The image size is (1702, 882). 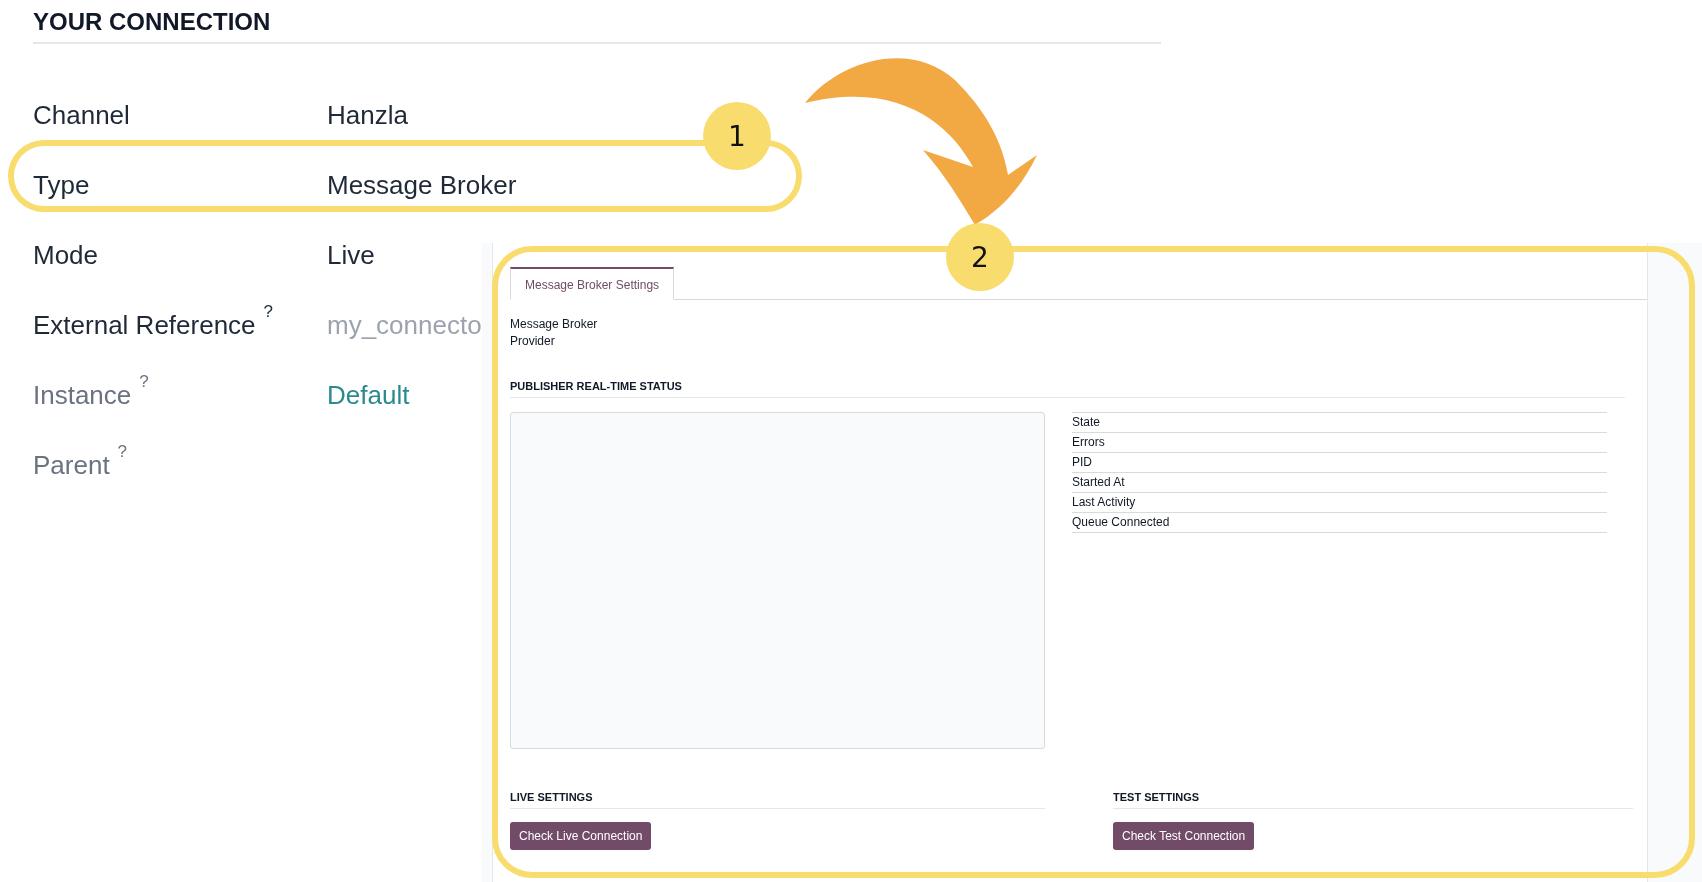 I want to click on status-label: State, so click(x=1086, y=422).